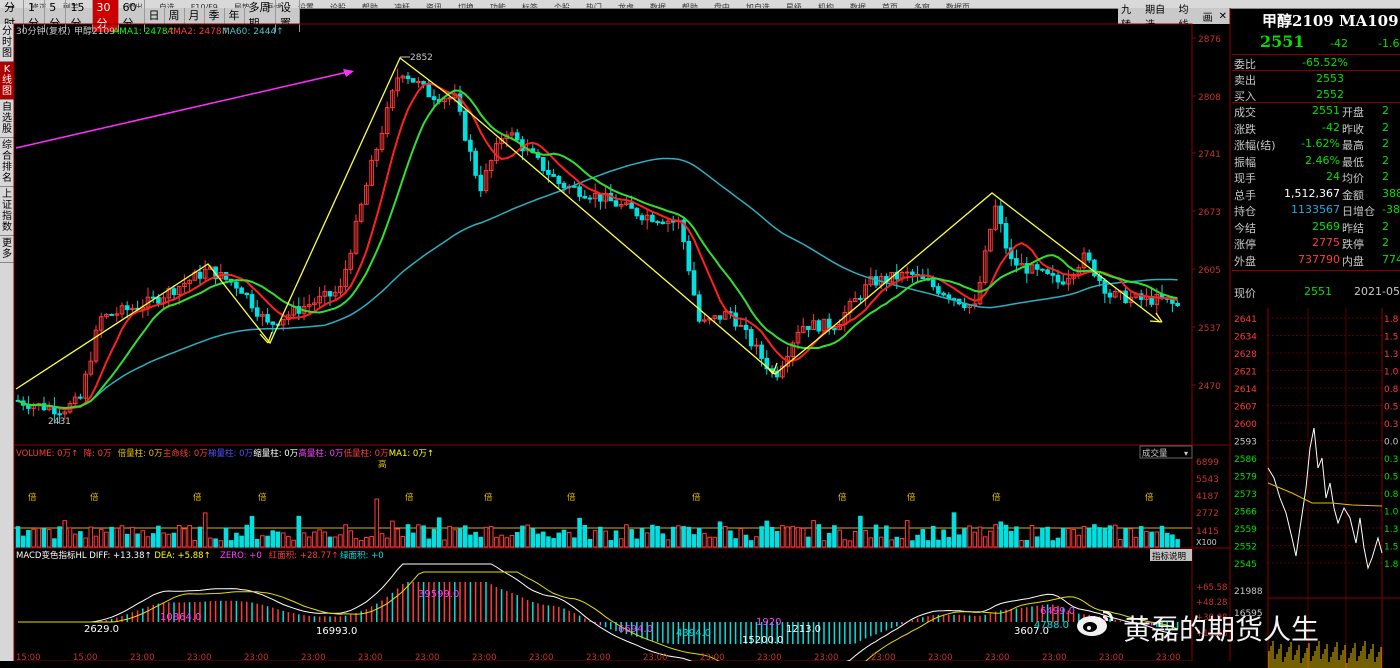  What do you see at coordinates (1245, 390) in the screenshot?
I see `mini-price-tick: 2614` at bounding box center [1245, 390].